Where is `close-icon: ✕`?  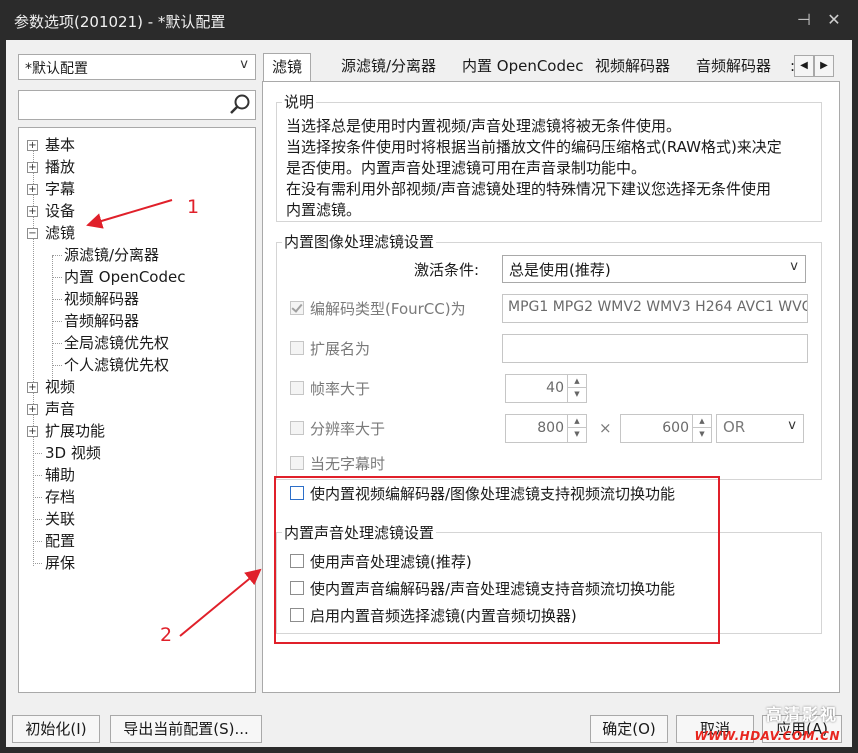 close-icon: ✕ is located at coordinates (834, 20).